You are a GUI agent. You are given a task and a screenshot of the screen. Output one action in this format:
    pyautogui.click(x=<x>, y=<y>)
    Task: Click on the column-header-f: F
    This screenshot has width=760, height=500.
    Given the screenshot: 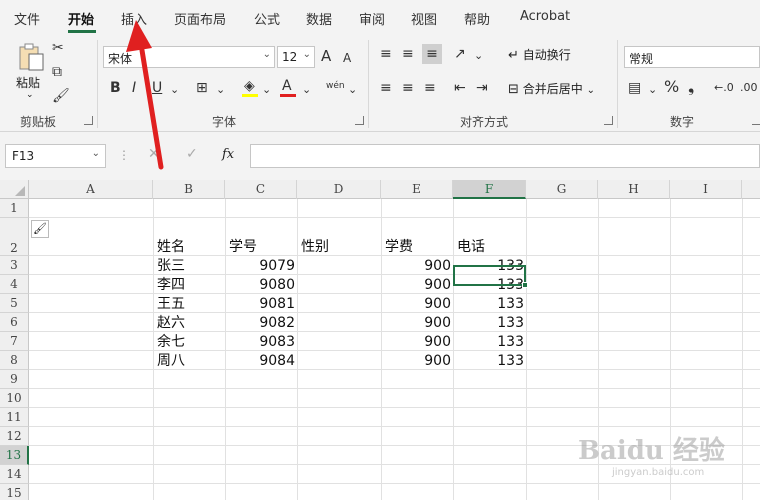 What is the action you would take?
    pyautogui.click(x=489, y=189)
    